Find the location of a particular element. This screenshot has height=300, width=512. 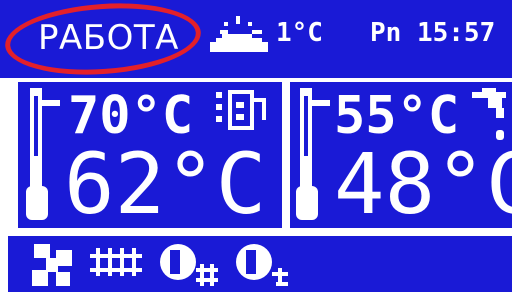

day-time-display: Pn 15:57 is located at coordinates (433, 33).